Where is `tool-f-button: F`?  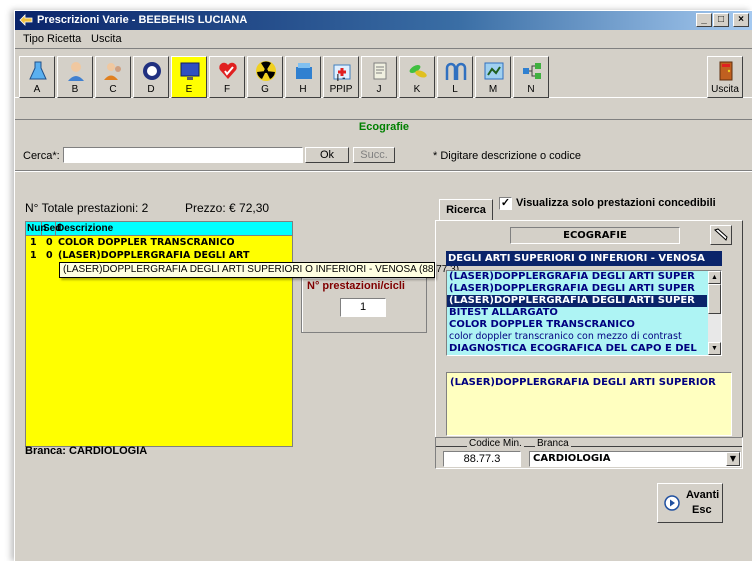
tool-f-button: F is located at coordinates (227, 77).